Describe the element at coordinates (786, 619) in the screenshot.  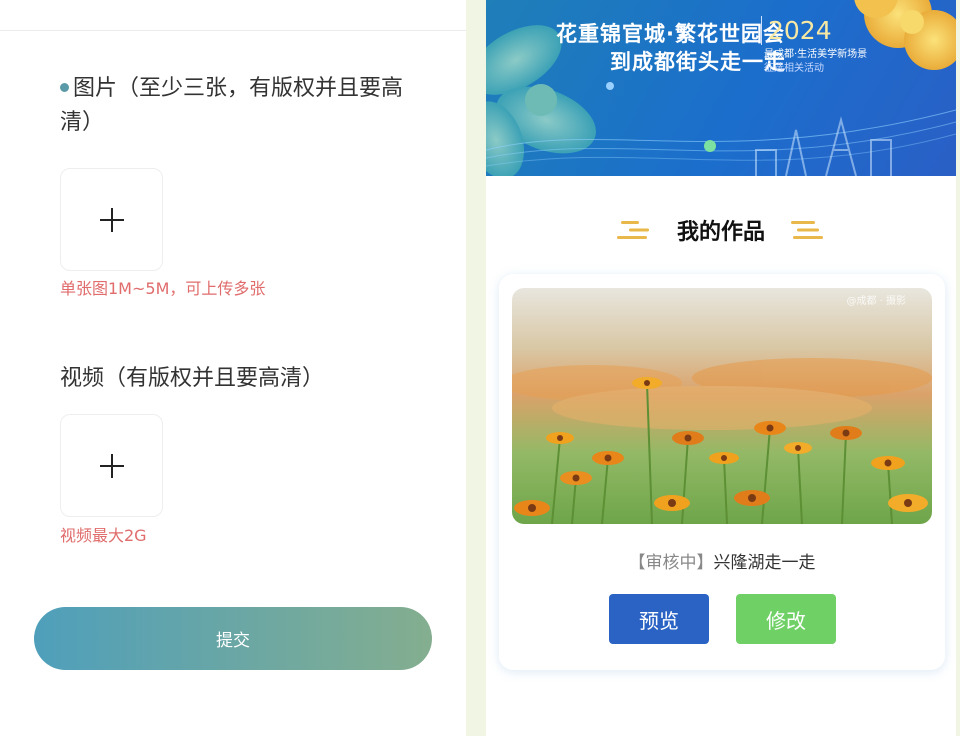
I see `edit-button: 修改` at that location.